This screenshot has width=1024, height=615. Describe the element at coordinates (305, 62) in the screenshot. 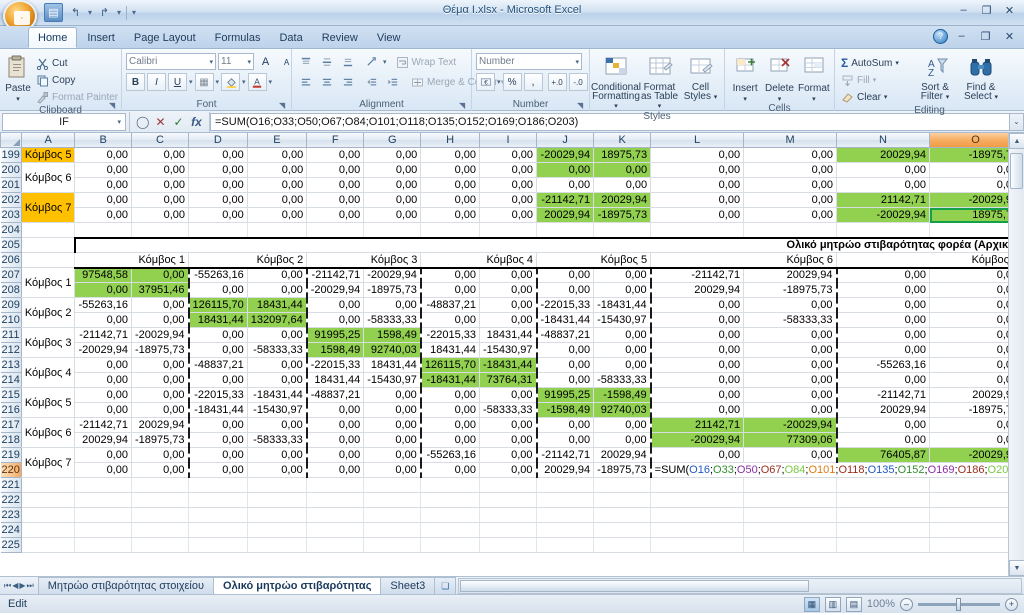

I see `align-top-button` at that location.